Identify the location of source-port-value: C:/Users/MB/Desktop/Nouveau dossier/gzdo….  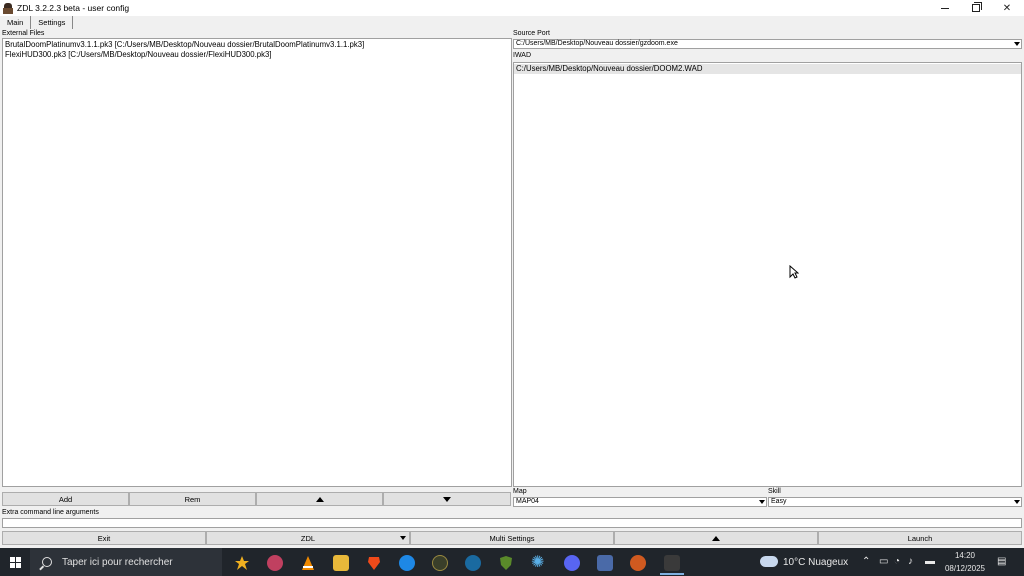
(597, 43).